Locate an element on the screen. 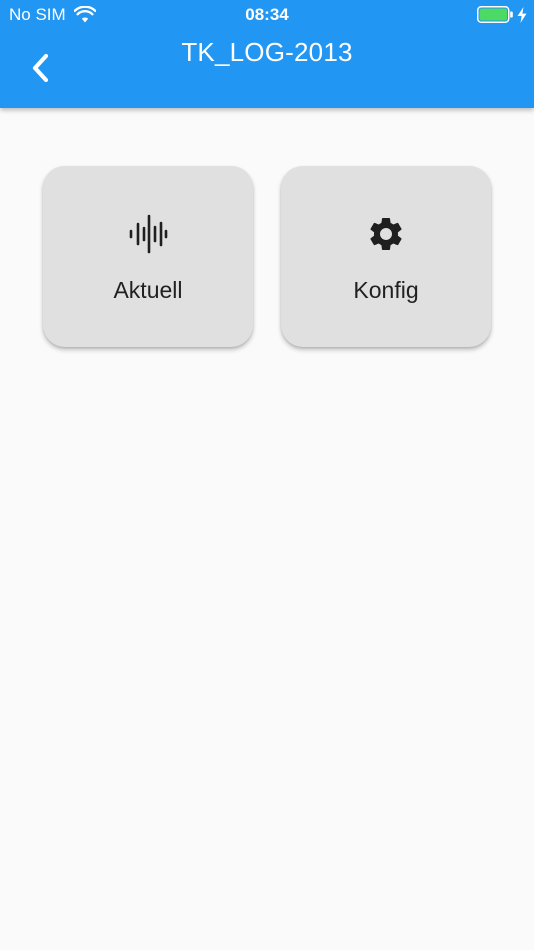  app-bar: No SIM 08:34 TK_LOG-2013 is located at coordinates (267, 54).